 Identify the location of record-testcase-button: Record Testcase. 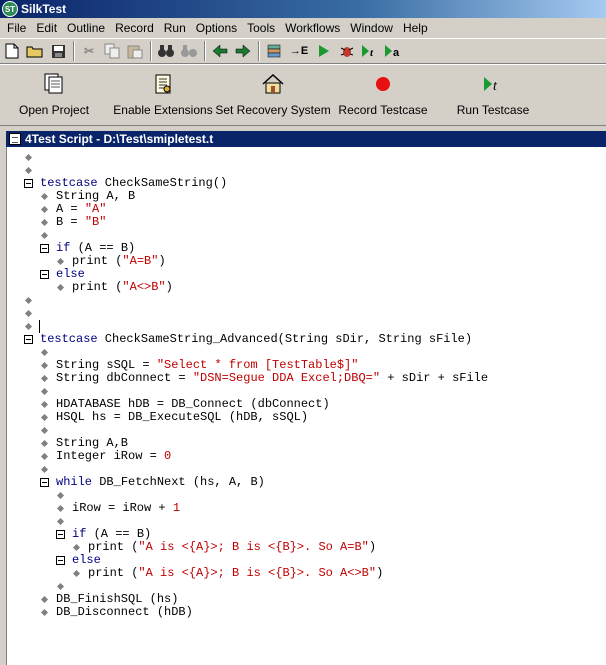
(383, 98).